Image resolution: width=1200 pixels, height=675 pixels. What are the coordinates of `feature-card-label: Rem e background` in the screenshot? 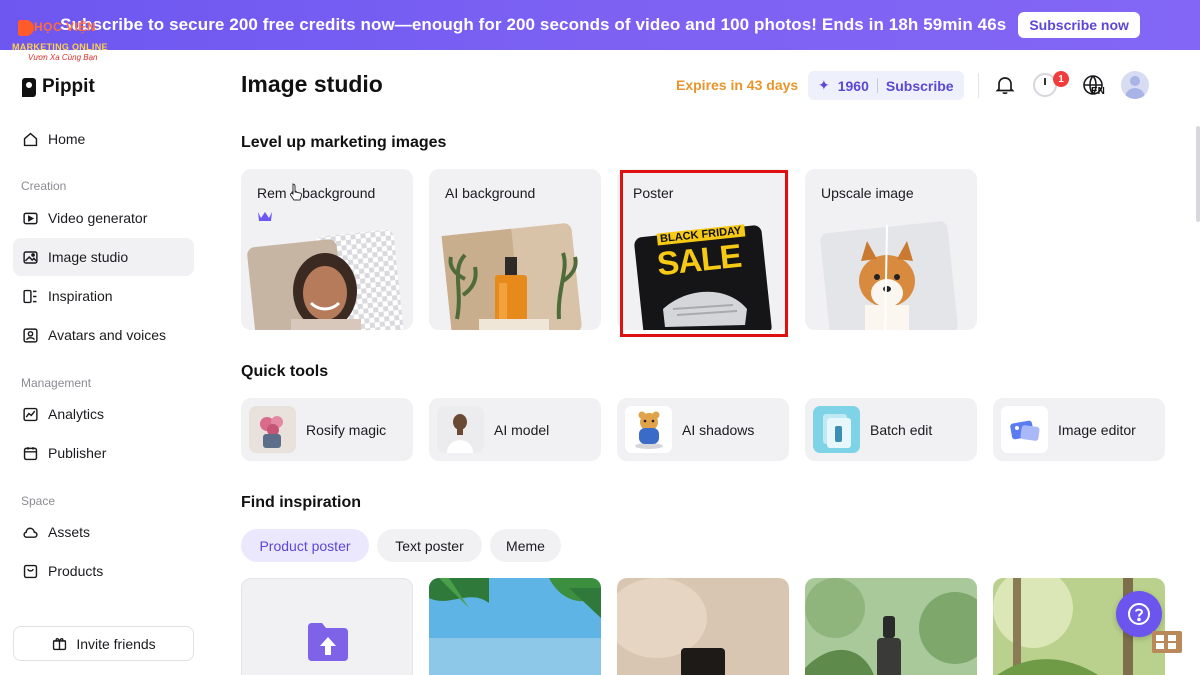 It's located at (316, 193).